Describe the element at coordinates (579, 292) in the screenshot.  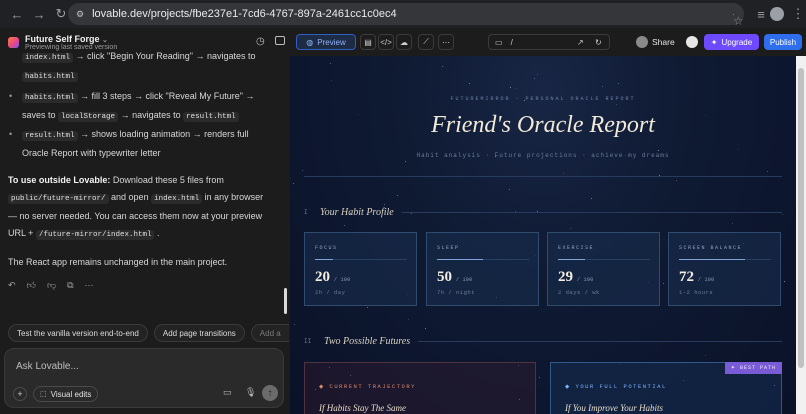
I see `stat-unit: 2 days / wk` at that location.